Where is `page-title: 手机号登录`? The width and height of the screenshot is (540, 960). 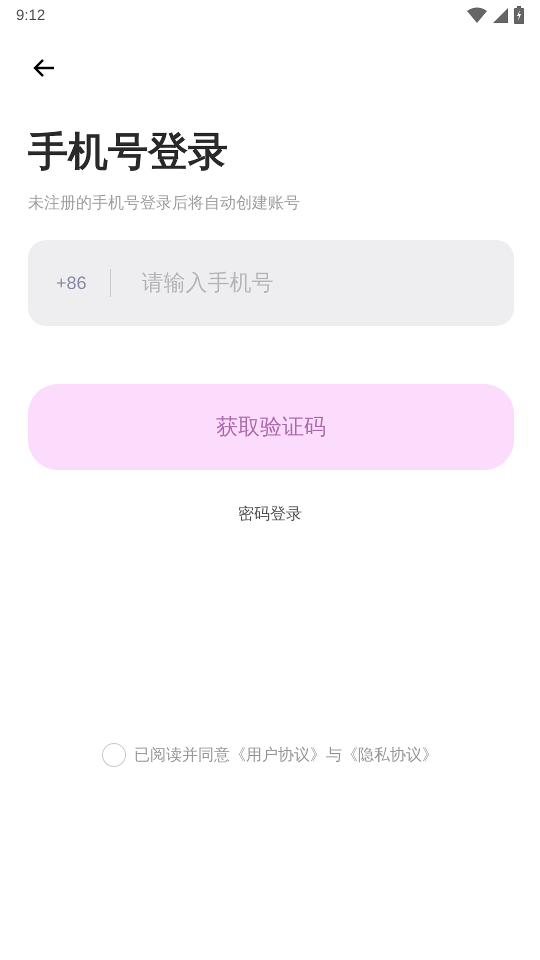
page-title: 手机号登录 is located at coordinates (128, 152).